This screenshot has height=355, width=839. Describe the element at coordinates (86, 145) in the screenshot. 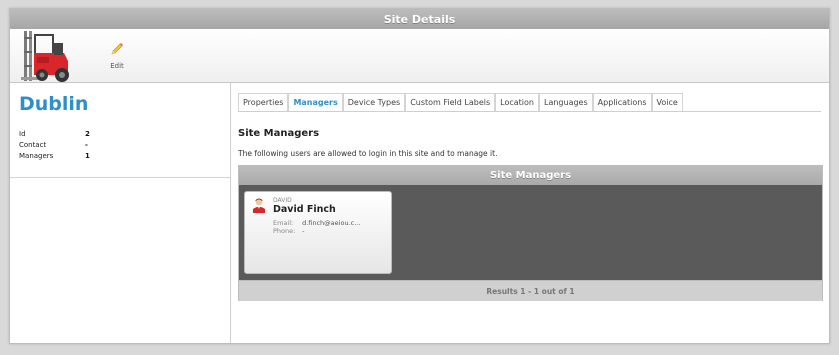

I see `property-value: -` at that location.